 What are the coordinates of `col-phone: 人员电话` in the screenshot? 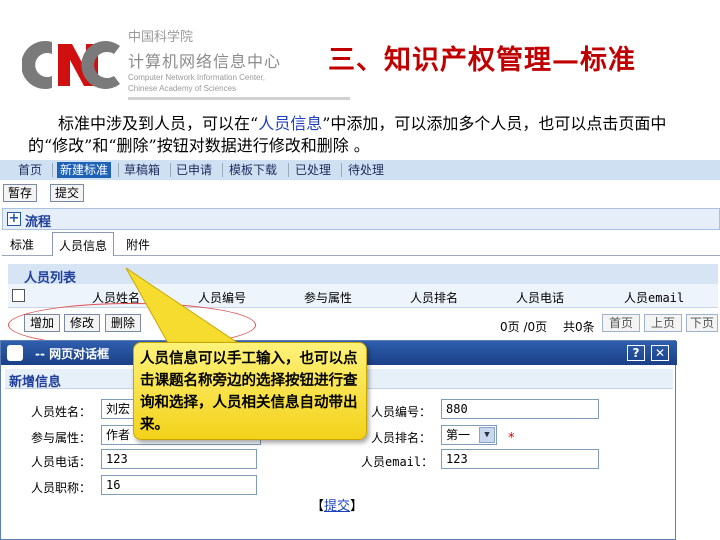 It's located at (540, 298).